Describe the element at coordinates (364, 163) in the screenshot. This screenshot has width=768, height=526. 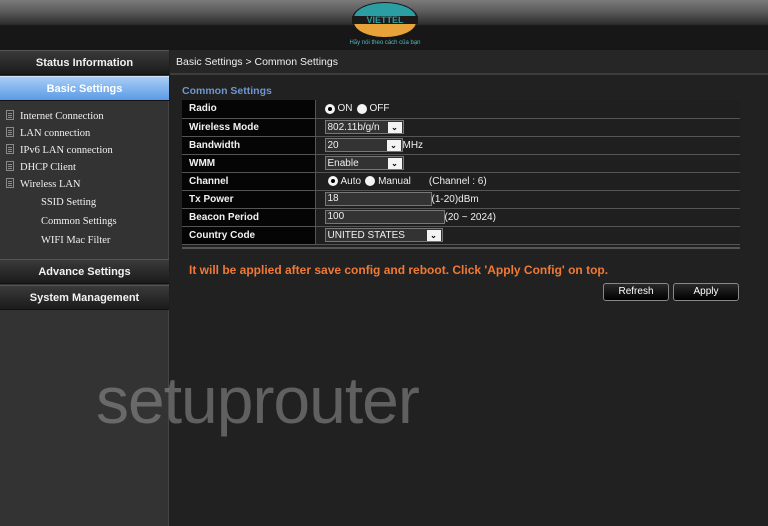
I see `wmm-select: Enable ⌄` at that location.